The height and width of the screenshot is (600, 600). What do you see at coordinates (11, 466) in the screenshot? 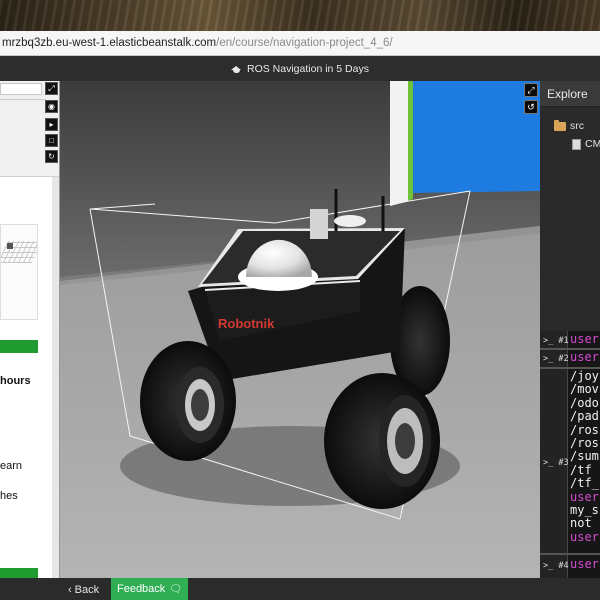
I see `notebook-text-earn: earn` at bounding box center [11, 466].